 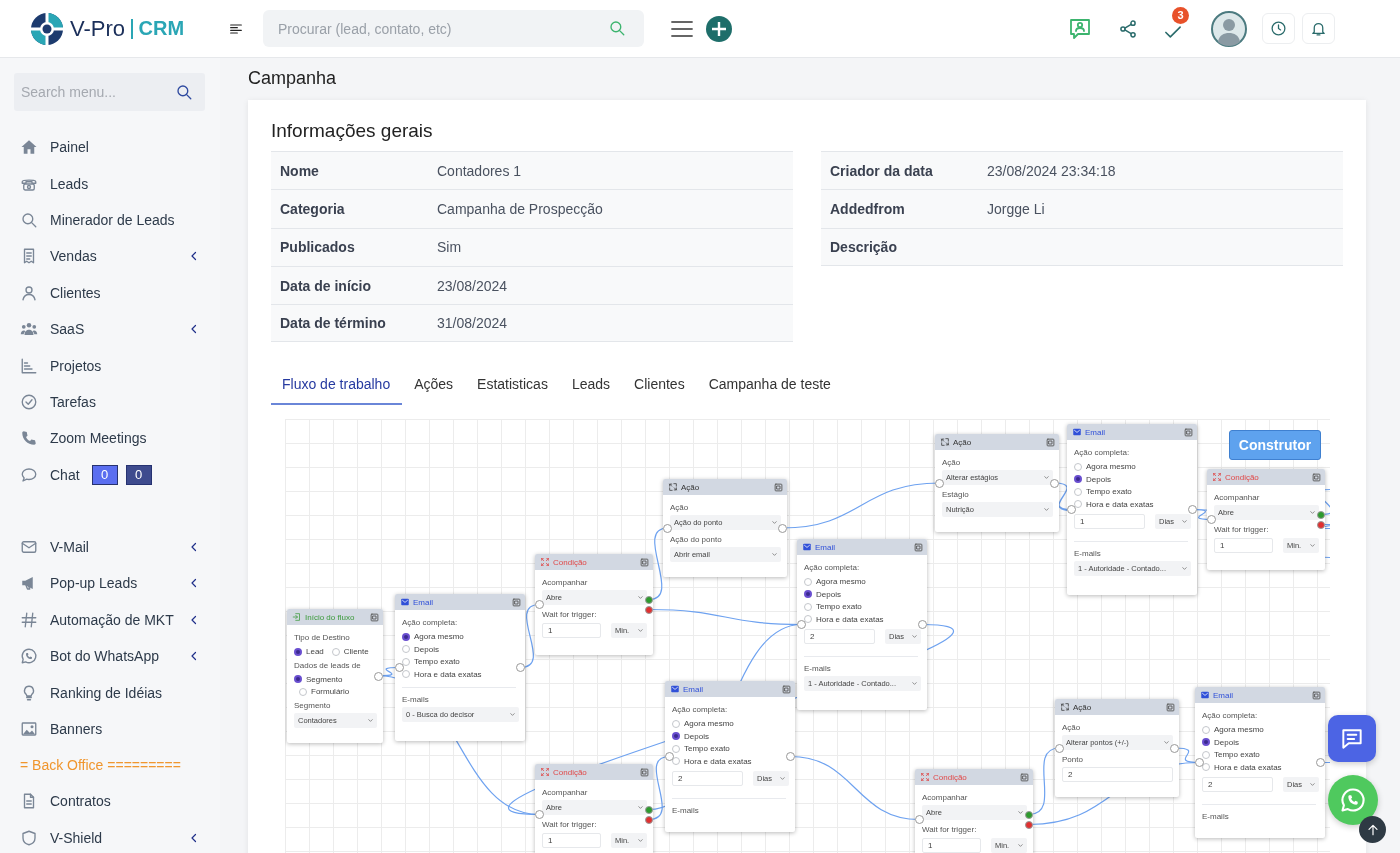 What do you see at coordinates (719, 28) in the screenshot?
I see `add-button` at bounding box center [719, 28].